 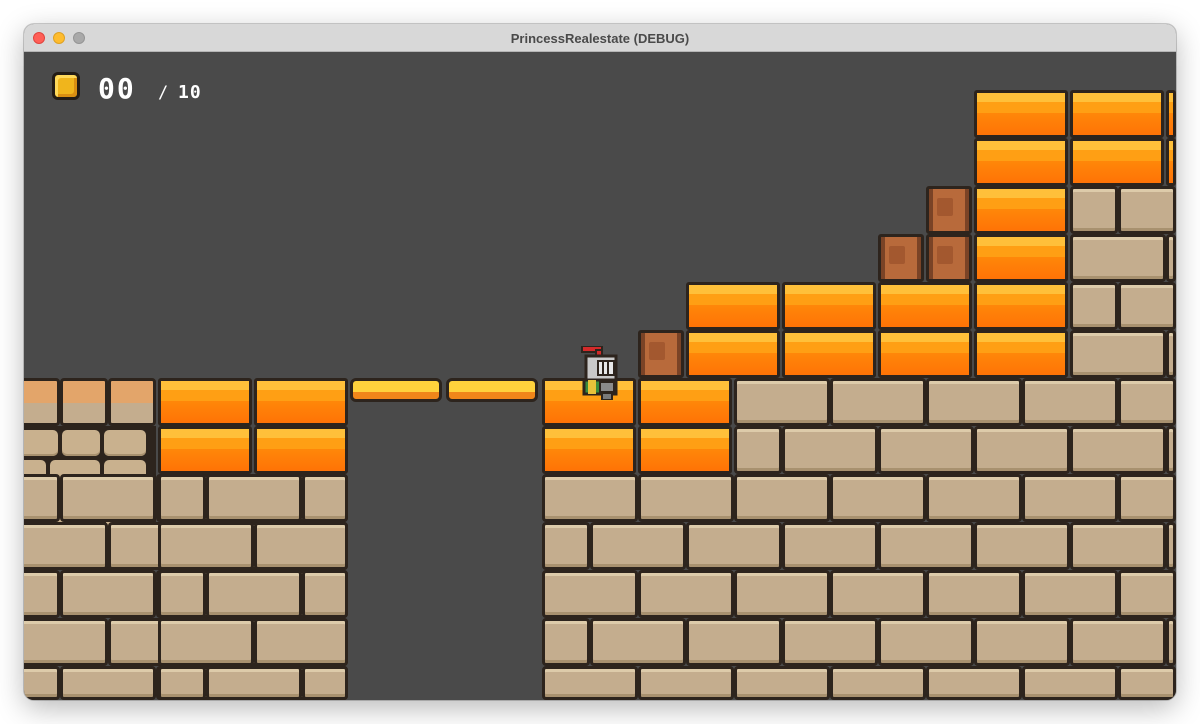 What do you see at coordinates (66, 86) in the screenshot?
I see `coin-icon` at bounding box center [66, 86].